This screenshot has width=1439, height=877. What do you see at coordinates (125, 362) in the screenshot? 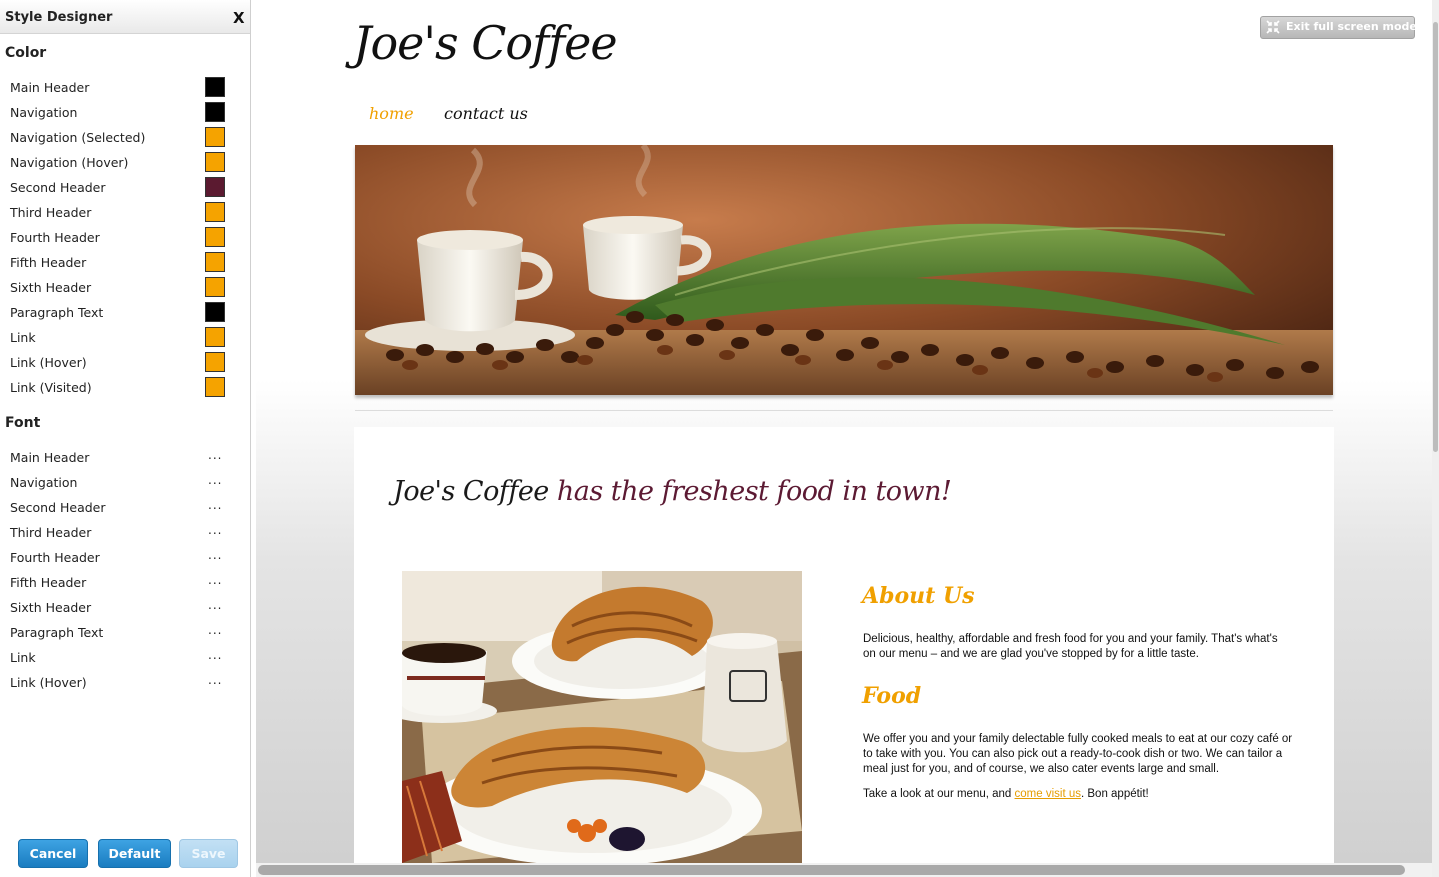
I see `color-row: Link (Hover)` at bounding box center [125, 362].